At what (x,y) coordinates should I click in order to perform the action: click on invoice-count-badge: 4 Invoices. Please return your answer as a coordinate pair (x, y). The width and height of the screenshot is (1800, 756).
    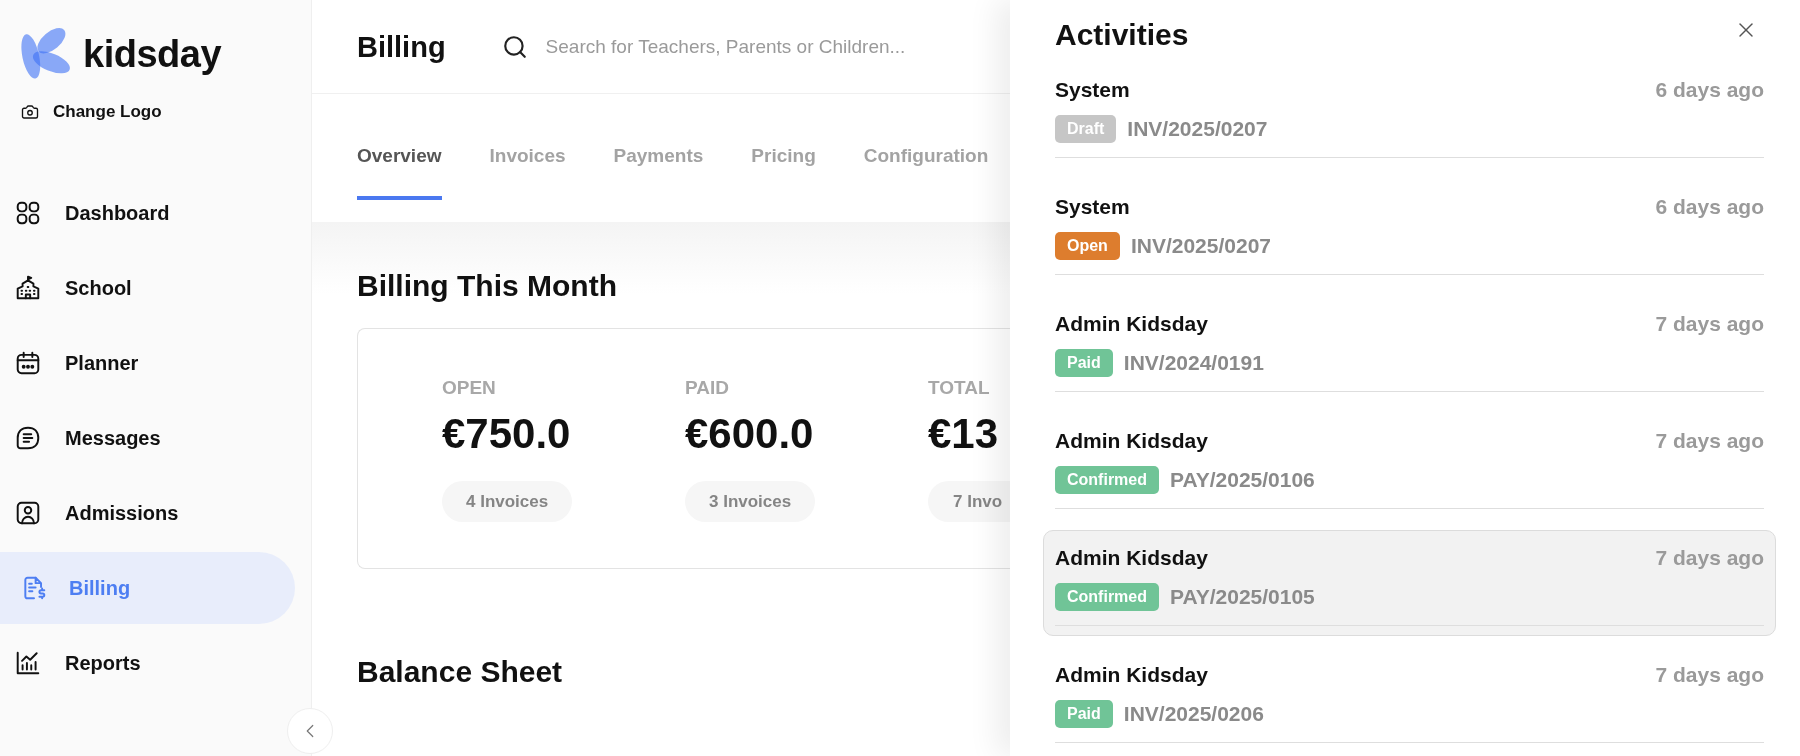
    Looking at the image, I should click on (507, 501).